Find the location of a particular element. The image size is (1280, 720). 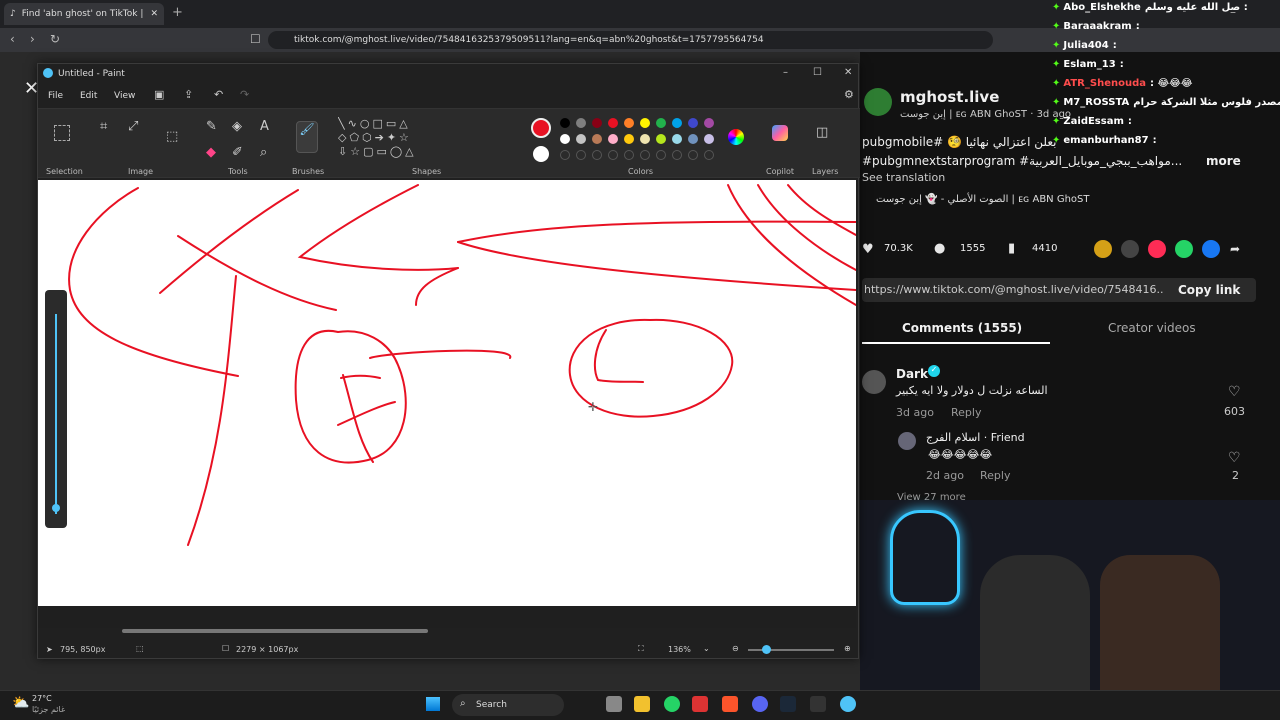

save-icon: ▣ is located at coordinates (159, 94).